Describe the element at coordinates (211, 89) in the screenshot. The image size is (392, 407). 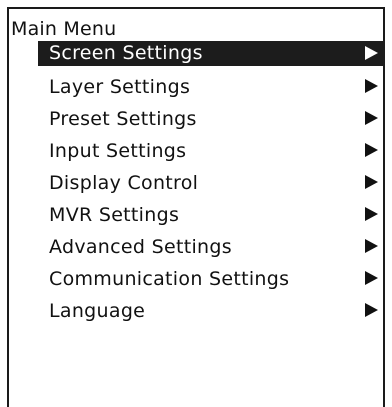
I see `menu-item-layer-settings: Layer Settings` at that location.